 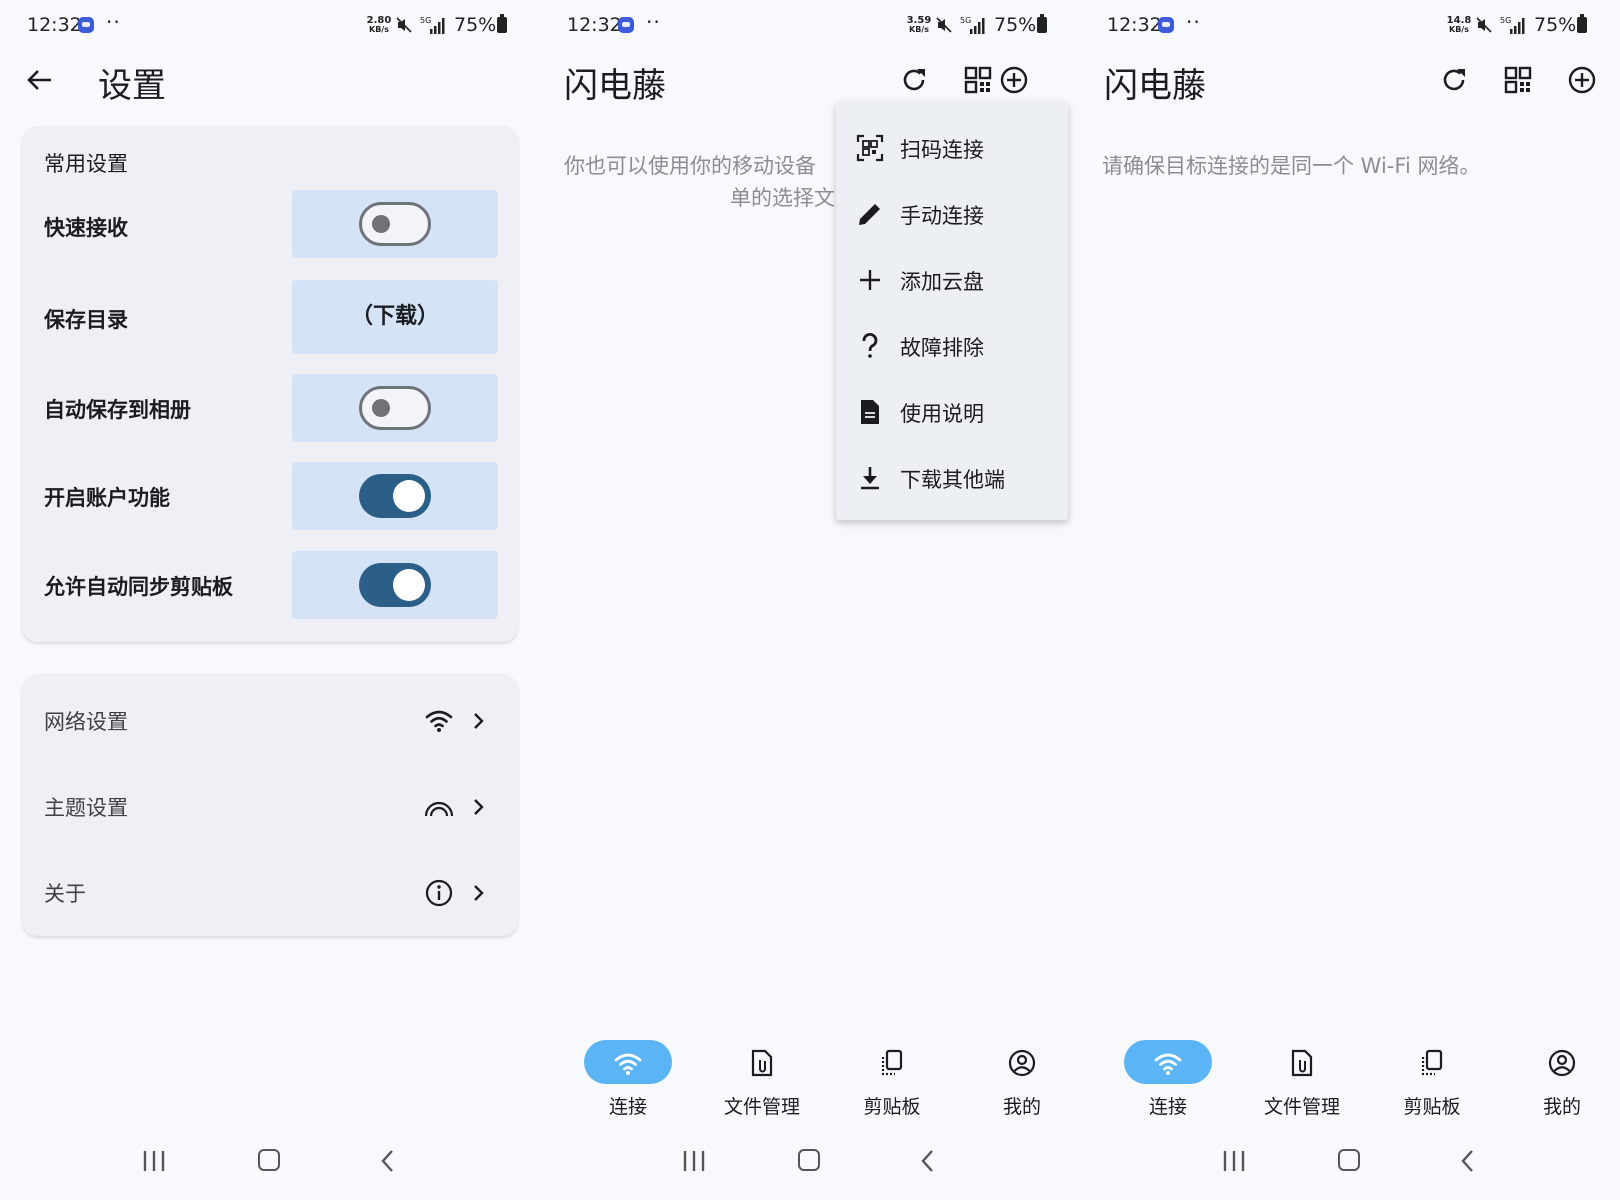 What do you see at coordinates (952, 480) in the screenshot?
I see `menu-item-label: 下载其他端` at bounding box center [952, 480].